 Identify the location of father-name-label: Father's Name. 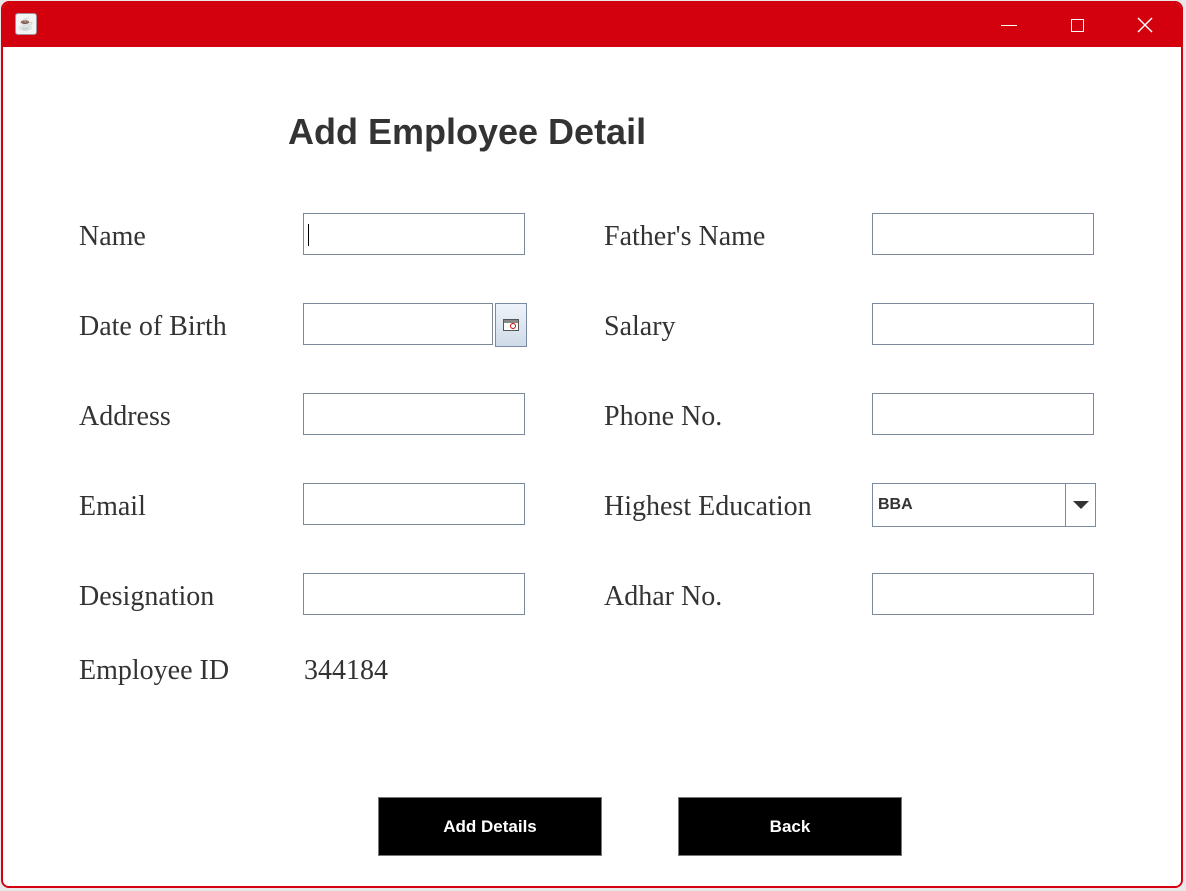
(685, 236).